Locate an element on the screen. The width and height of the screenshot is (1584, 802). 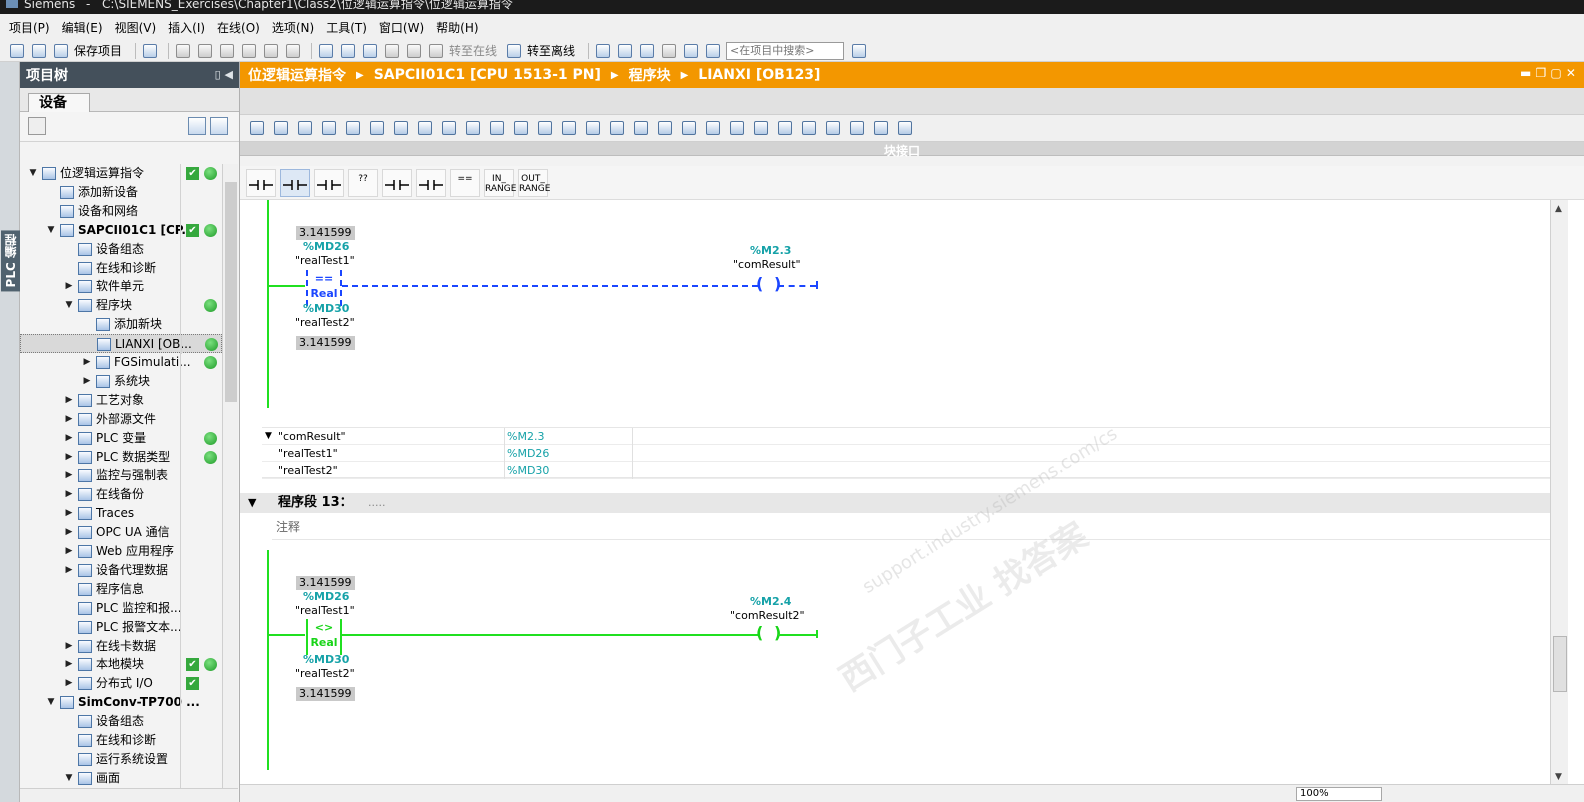
operand-tag: "realTest2" is located at coordinates (325, 673).